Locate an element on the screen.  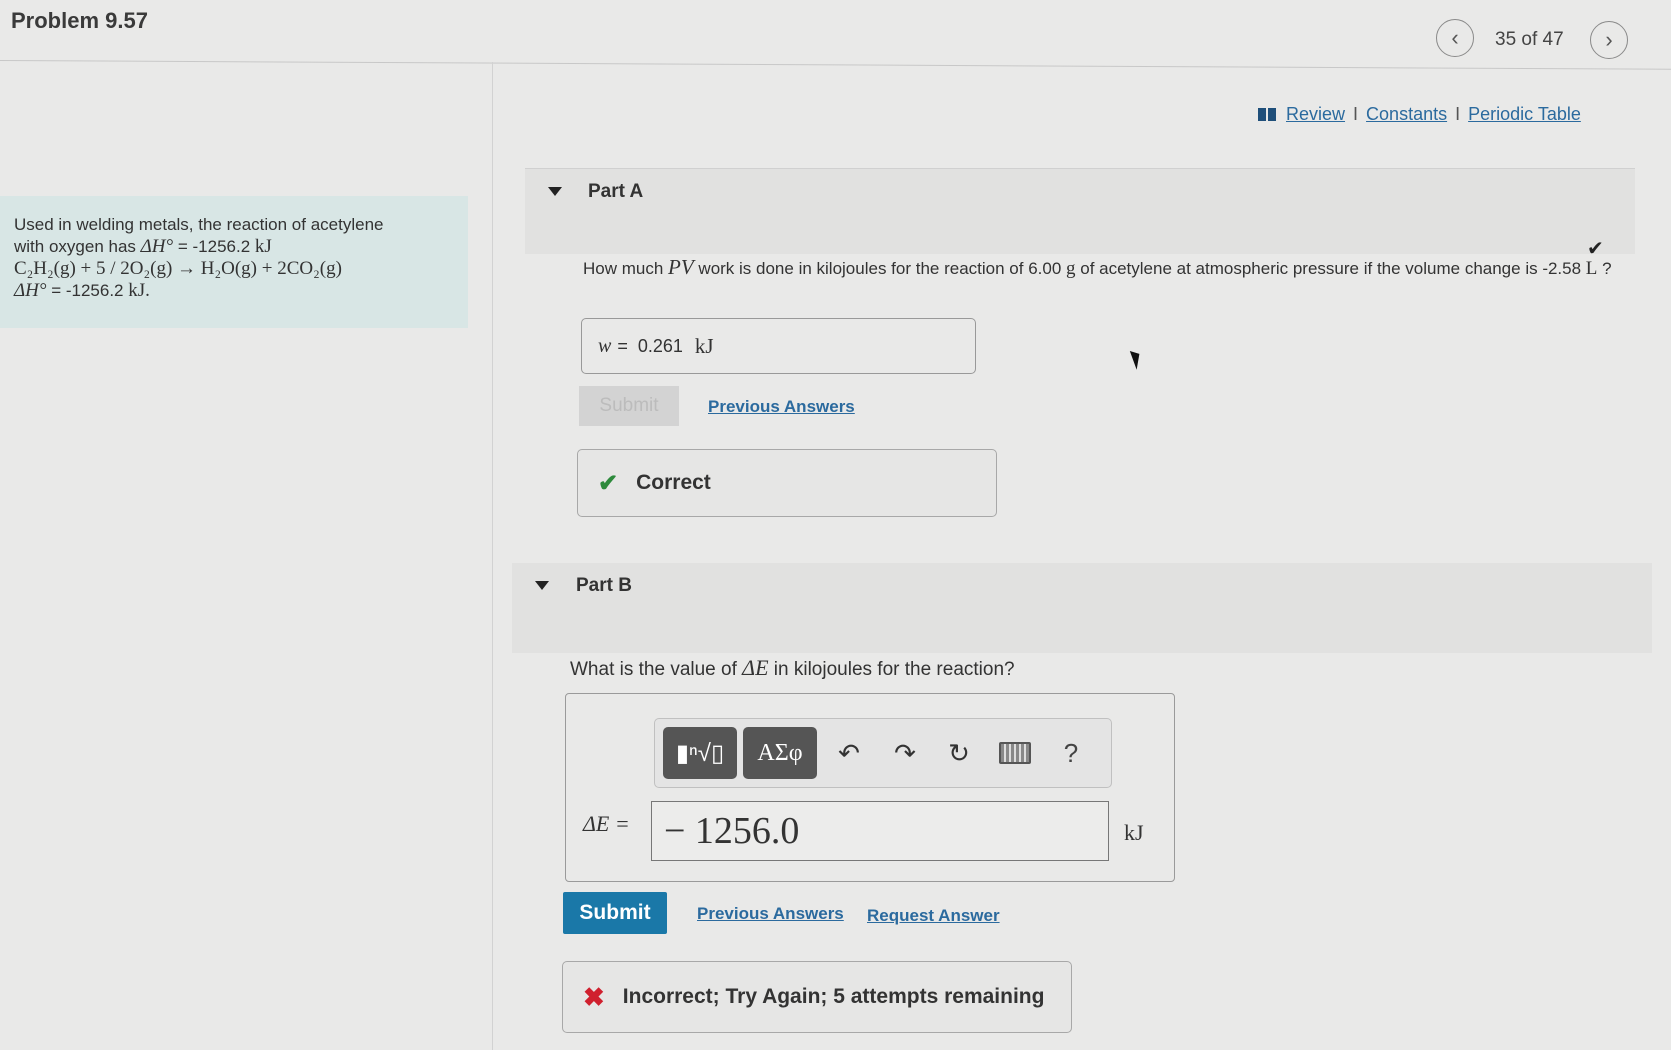
problem-title: Problem 9.57 is located at coordinates (79, 20).